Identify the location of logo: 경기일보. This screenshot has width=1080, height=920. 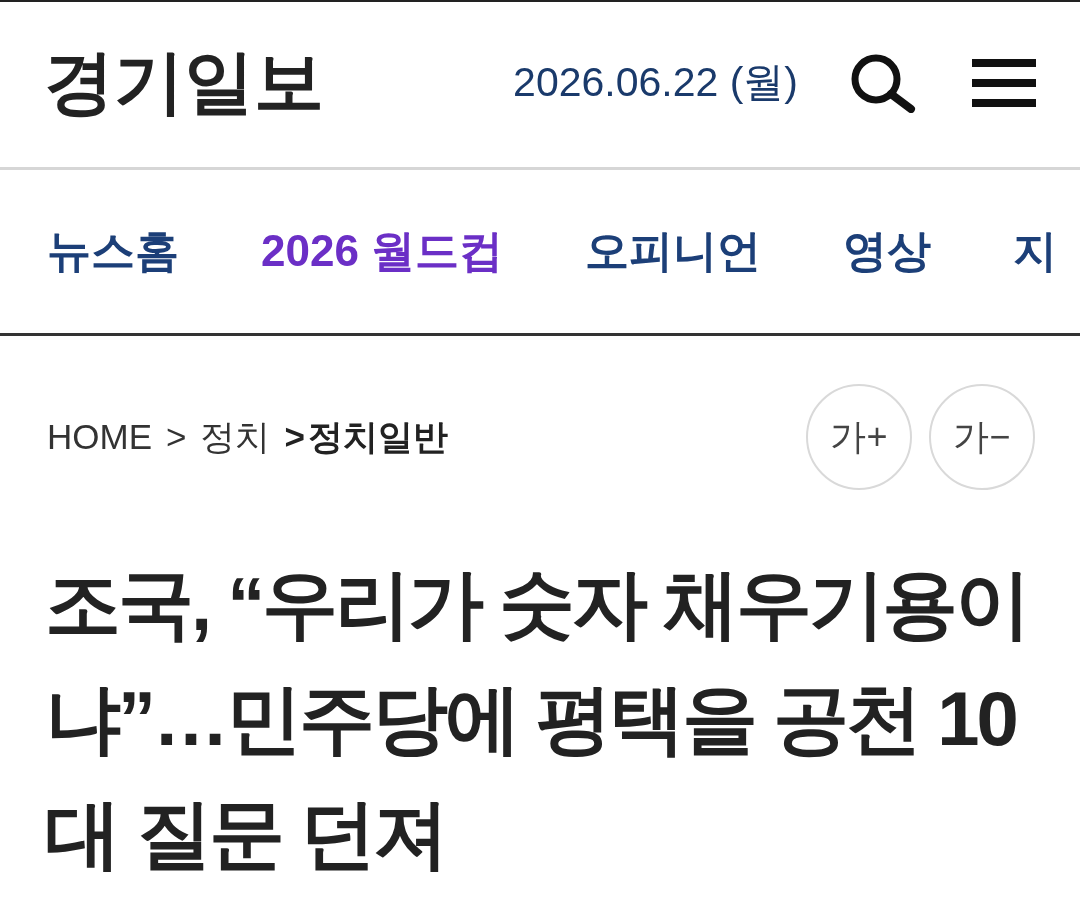
(184, 82).